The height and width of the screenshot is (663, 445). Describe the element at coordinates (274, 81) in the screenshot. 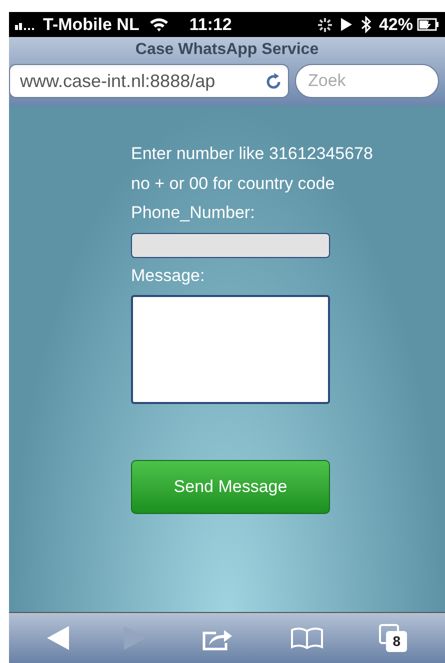

I see `reload-icon` at that location.